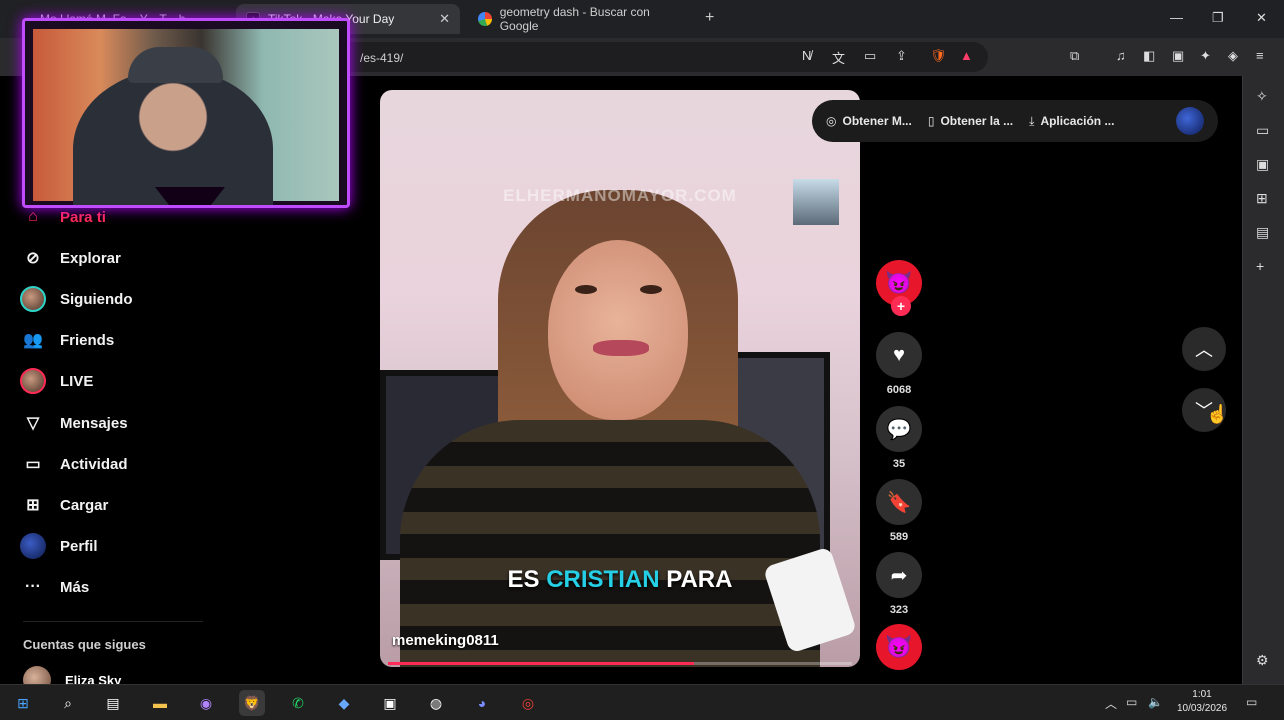 The image size is (1284, 720). I want to click on volume-icon: 🔈, so click(1155, 702).